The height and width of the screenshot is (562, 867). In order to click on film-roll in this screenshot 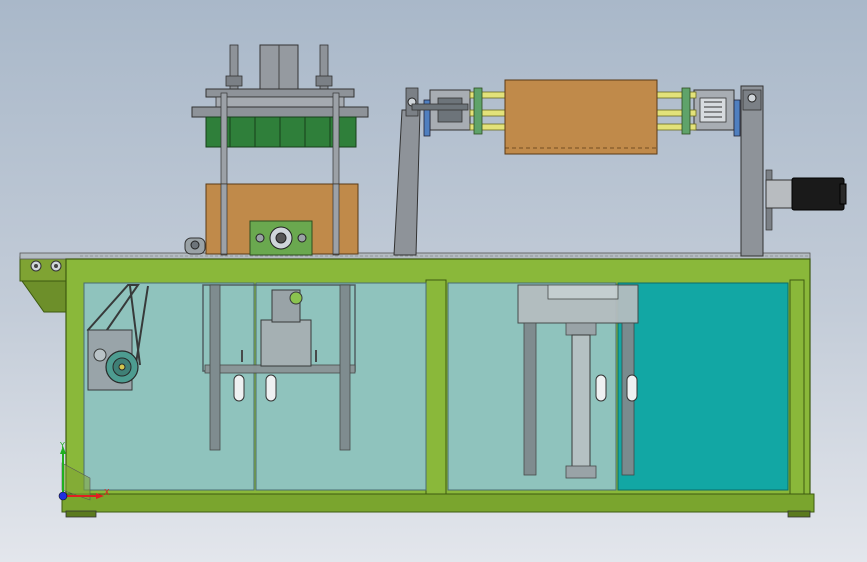, I will do `click(581, 117)`.